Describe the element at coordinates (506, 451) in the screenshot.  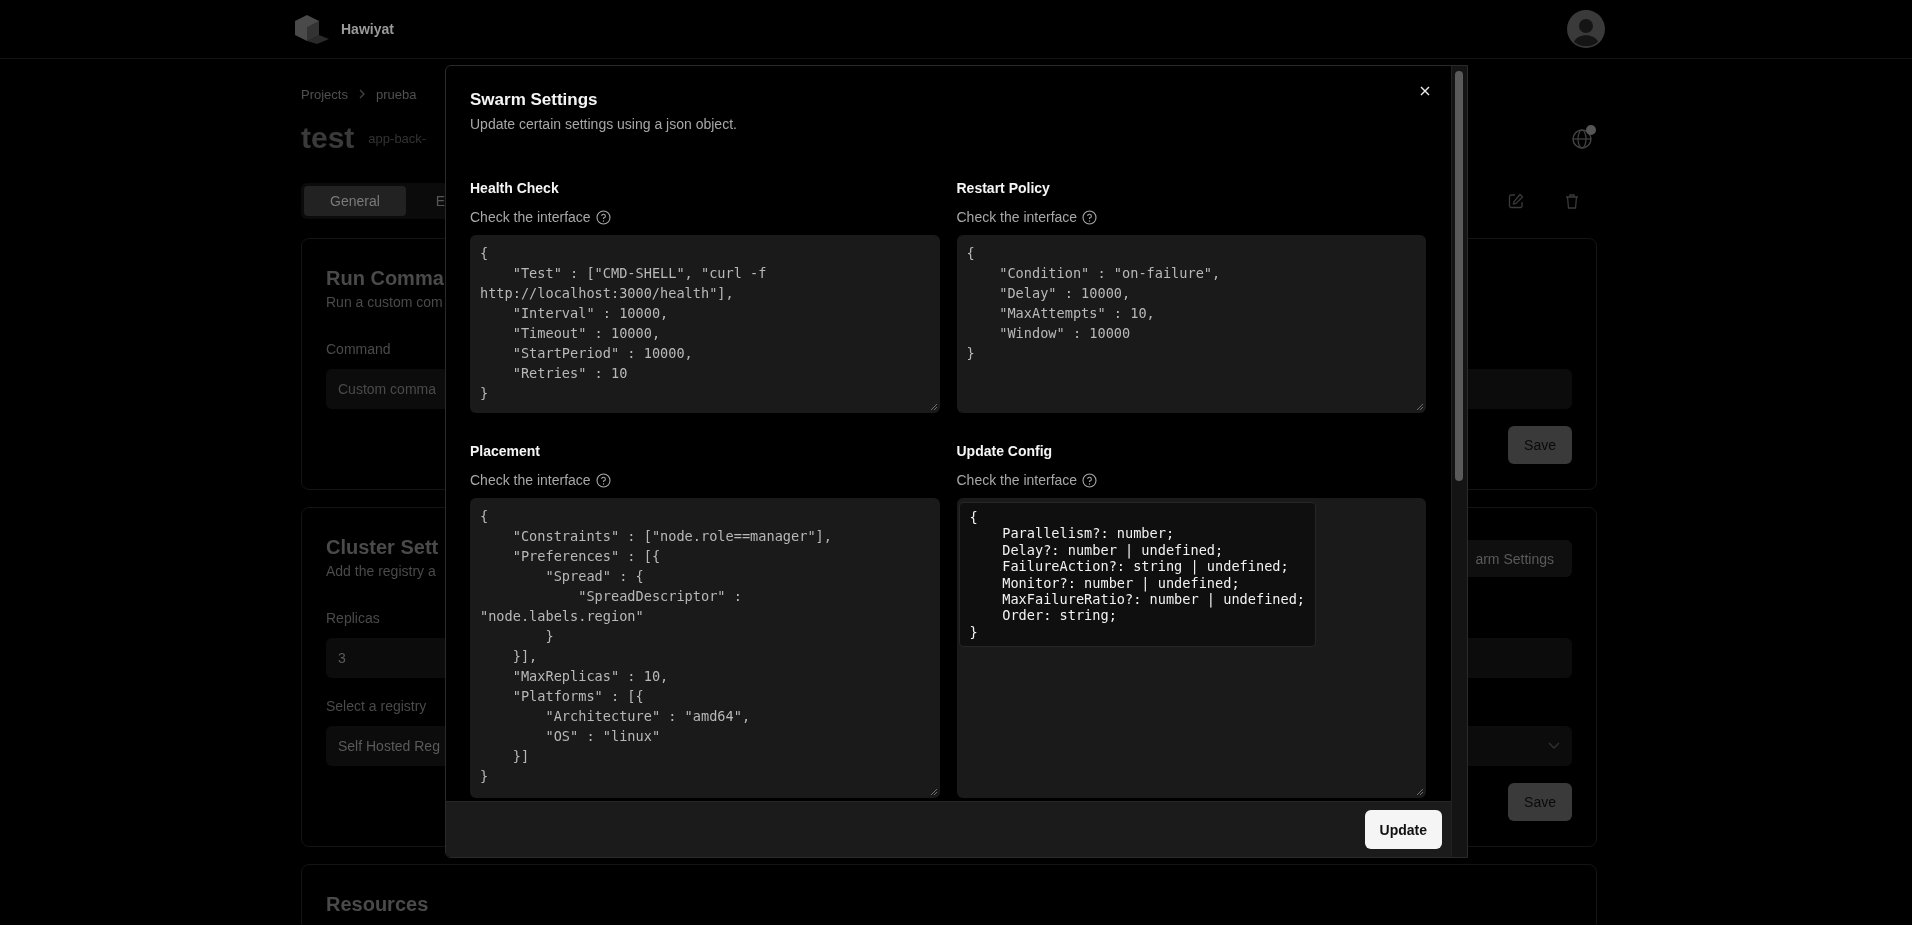
I see `section-label: Placement` at that location.